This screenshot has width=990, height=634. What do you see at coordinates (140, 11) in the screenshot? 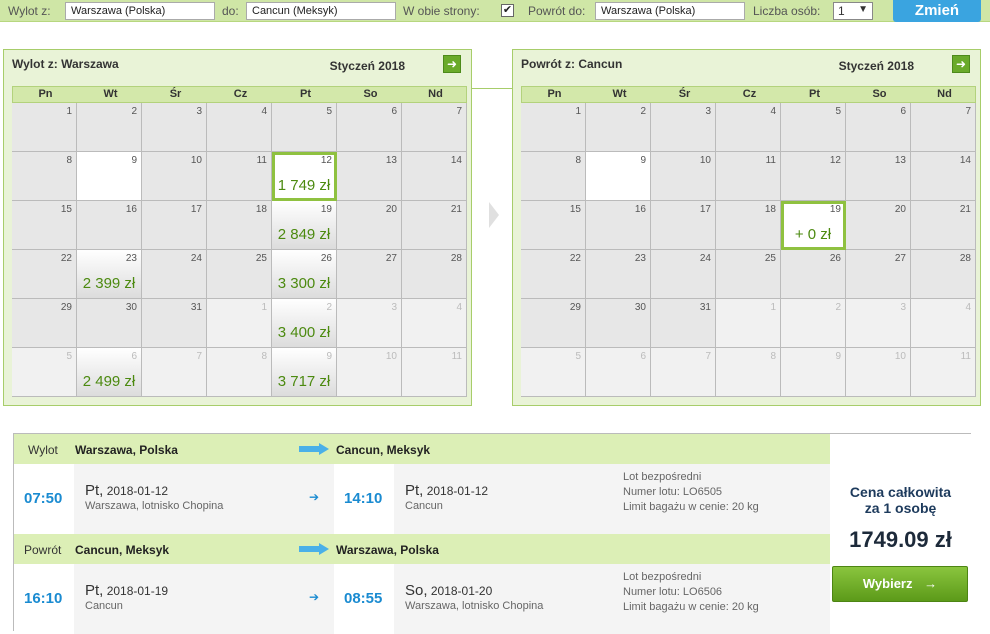
I see `from-input: Warszawa (Polska)` at bounding box center [140, 11].